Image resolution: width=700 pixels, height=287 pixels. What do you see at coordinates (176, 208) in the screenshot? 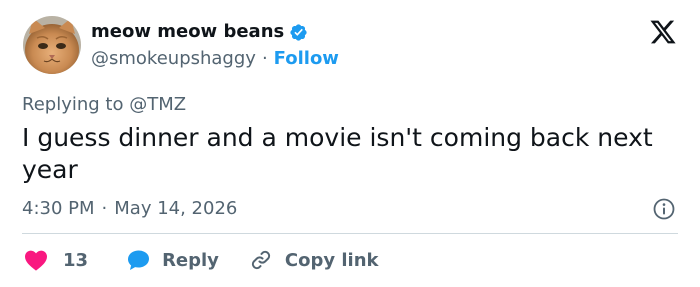
I see `tweet-date: May 14, 2026` at bounding box center [176, 208].